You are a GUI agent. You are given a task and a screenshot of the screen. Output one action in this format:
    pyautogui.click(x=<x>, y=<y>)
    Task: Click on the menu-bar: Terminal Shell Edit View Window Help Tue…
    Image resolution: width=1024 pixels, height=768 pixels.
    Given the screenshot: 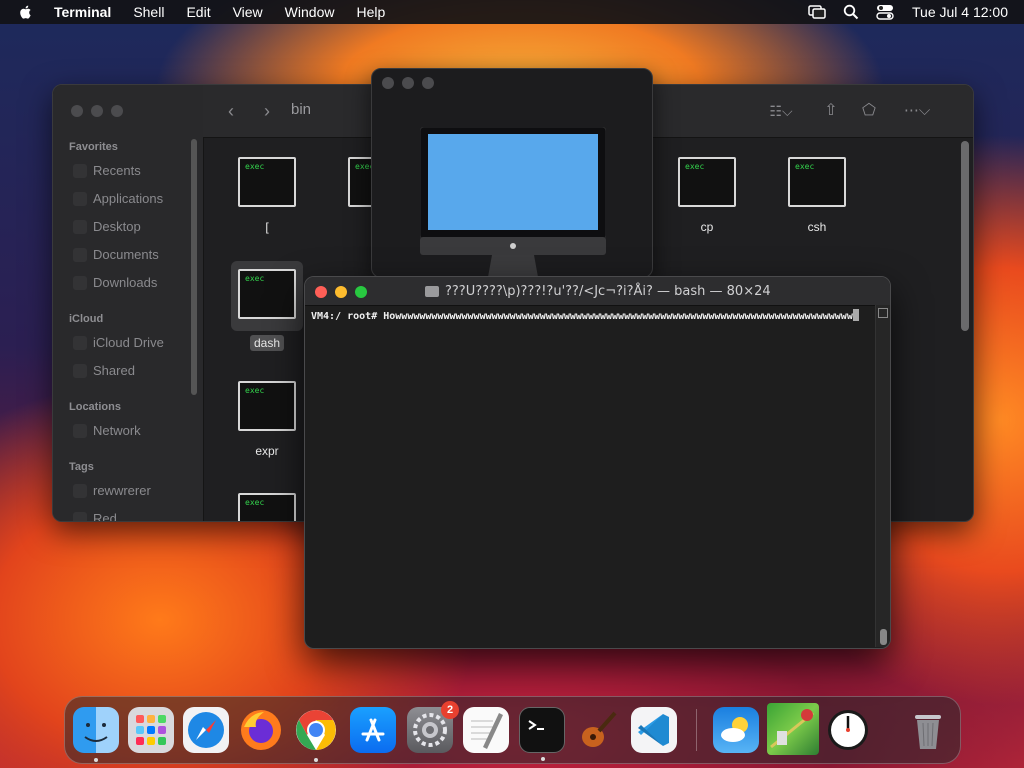 What is the action you would take?
    pyautogui.click(x=512, y=12)
    